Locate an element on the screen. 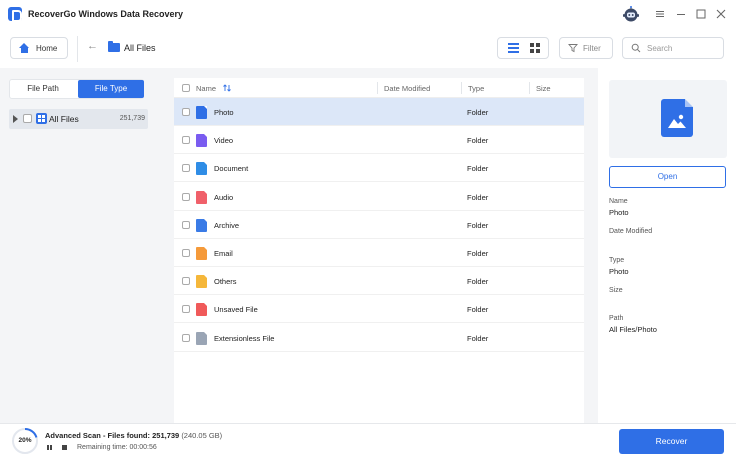 This screenshot has height=458, width=736. tree-item-all-files: All Files 251,739 is located at coordinates (78, 119).